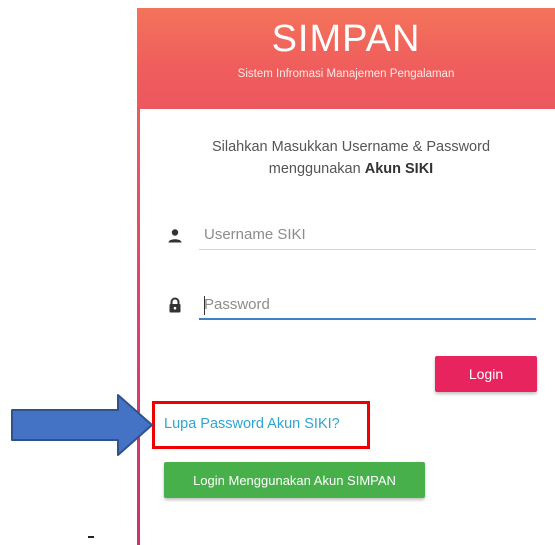 The image size is (555, 545). Describe the element at coordinates (316, 169) in the screenshot. I see `instructions-text: menggunakan` at that location.